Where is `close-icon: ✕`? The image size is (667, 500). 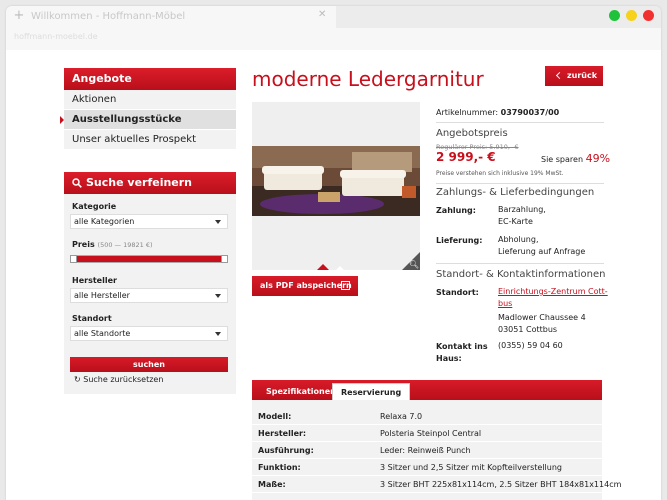
close-icon: ✕ is located at coordinates (322, 14).